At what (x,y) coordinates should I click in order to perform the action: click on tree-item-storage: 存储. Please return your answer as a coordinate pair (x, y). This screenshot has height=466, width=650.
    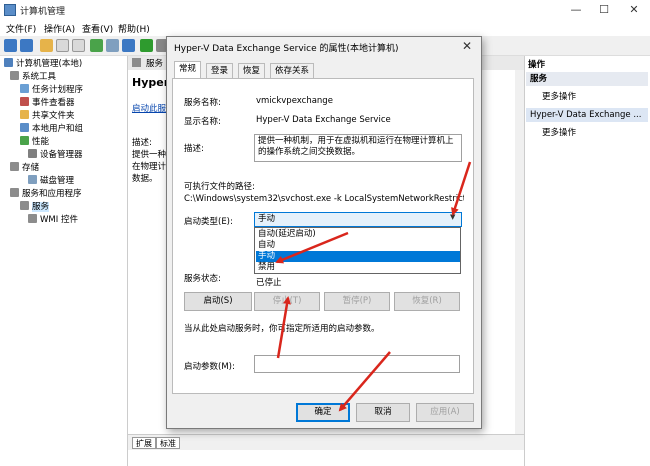
    Looking at the image, I should click on (24, 168).